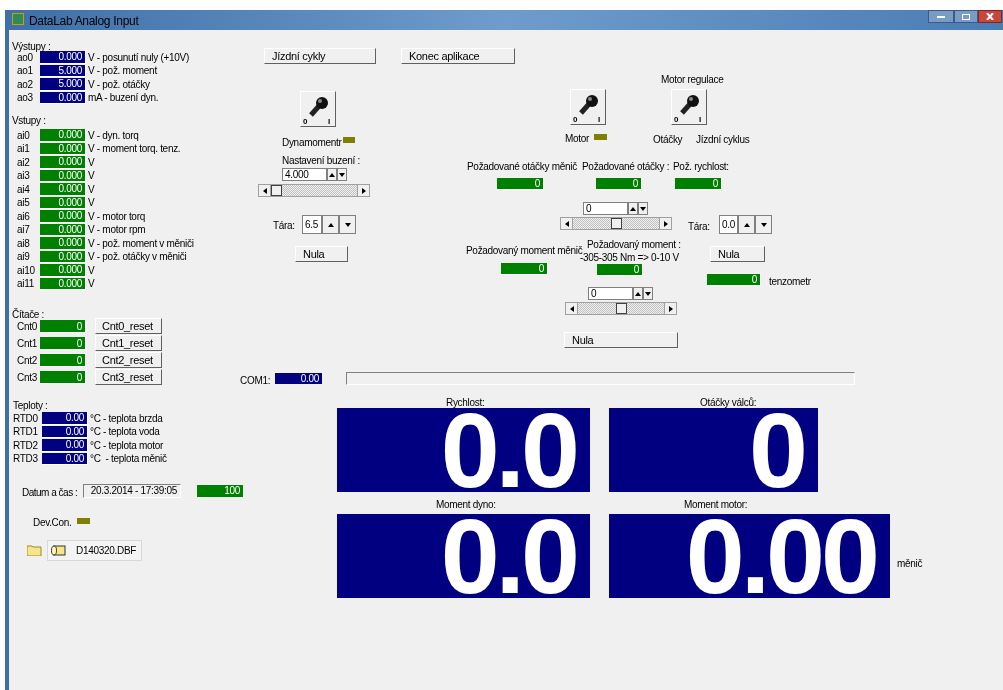 This screenshot has width=1003, height=690. What do you see at coordinates (728, 403) in the screenshot?
I see `display-label: Otáčky válců:` at bounding box center [728, 403].